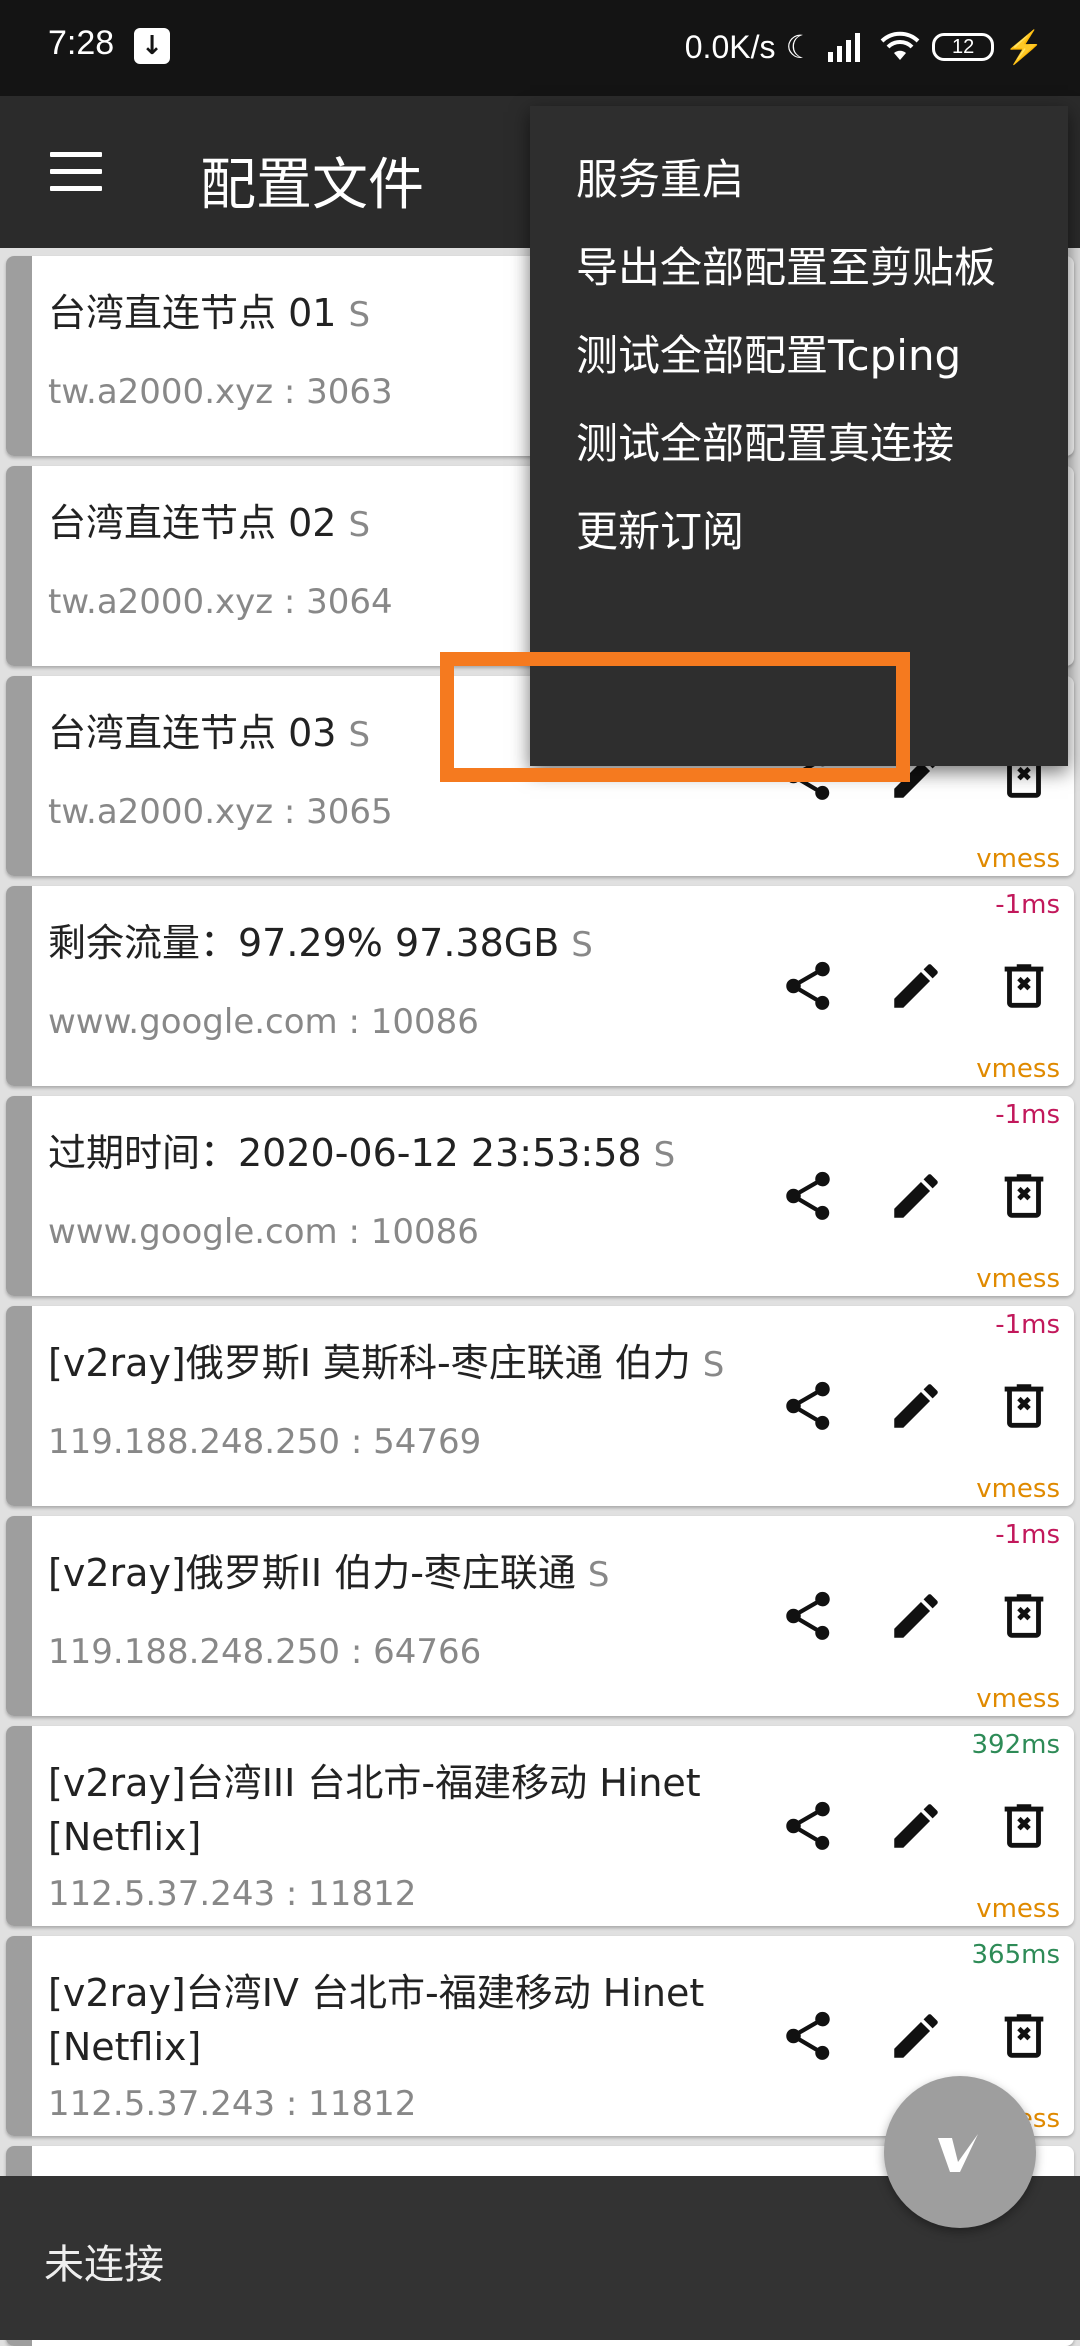 The image size is (1080, 2346). What do you see at coordinates (192, 733) in the screenshot?
I see `server-name-text: 台湾直连节点 03` at bounding box center [192, 733].